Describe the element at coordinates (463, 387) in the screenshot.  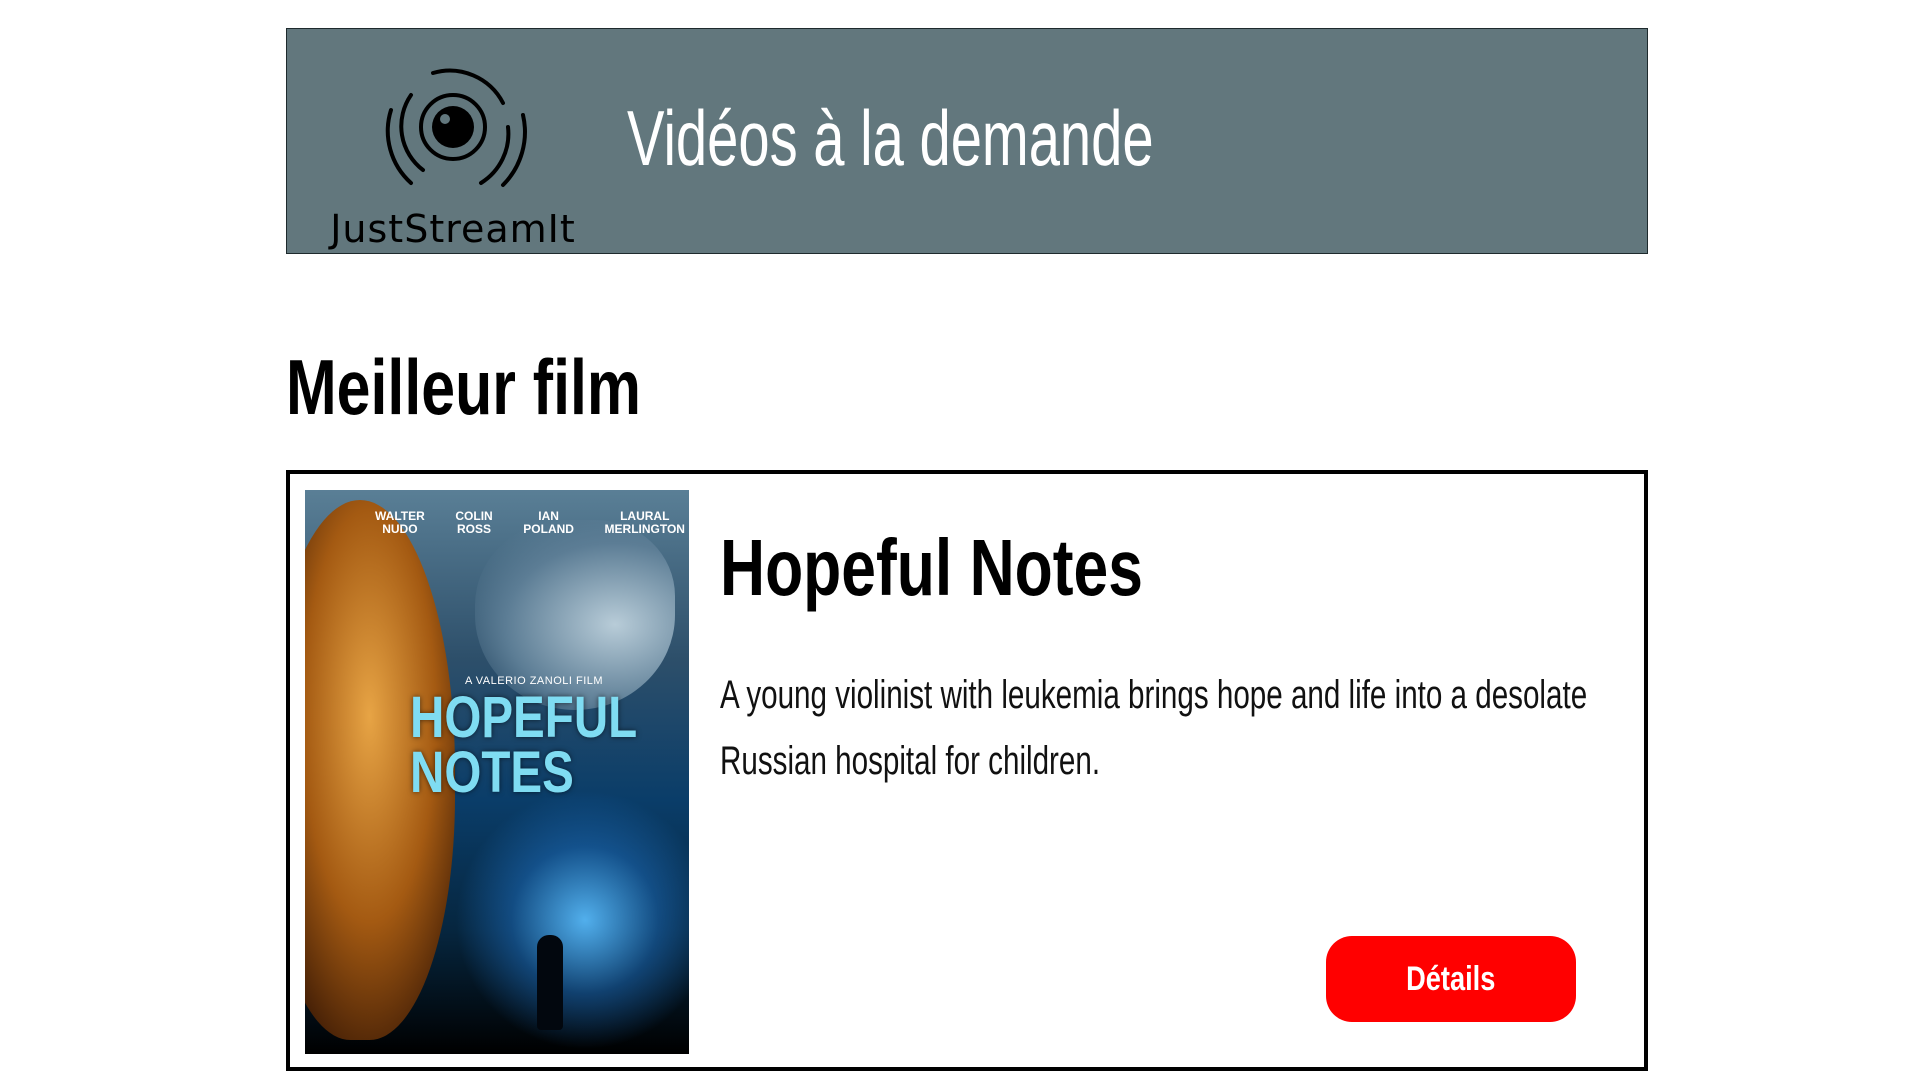
I see `best-movie-section-title: Meilleur film` at that location.